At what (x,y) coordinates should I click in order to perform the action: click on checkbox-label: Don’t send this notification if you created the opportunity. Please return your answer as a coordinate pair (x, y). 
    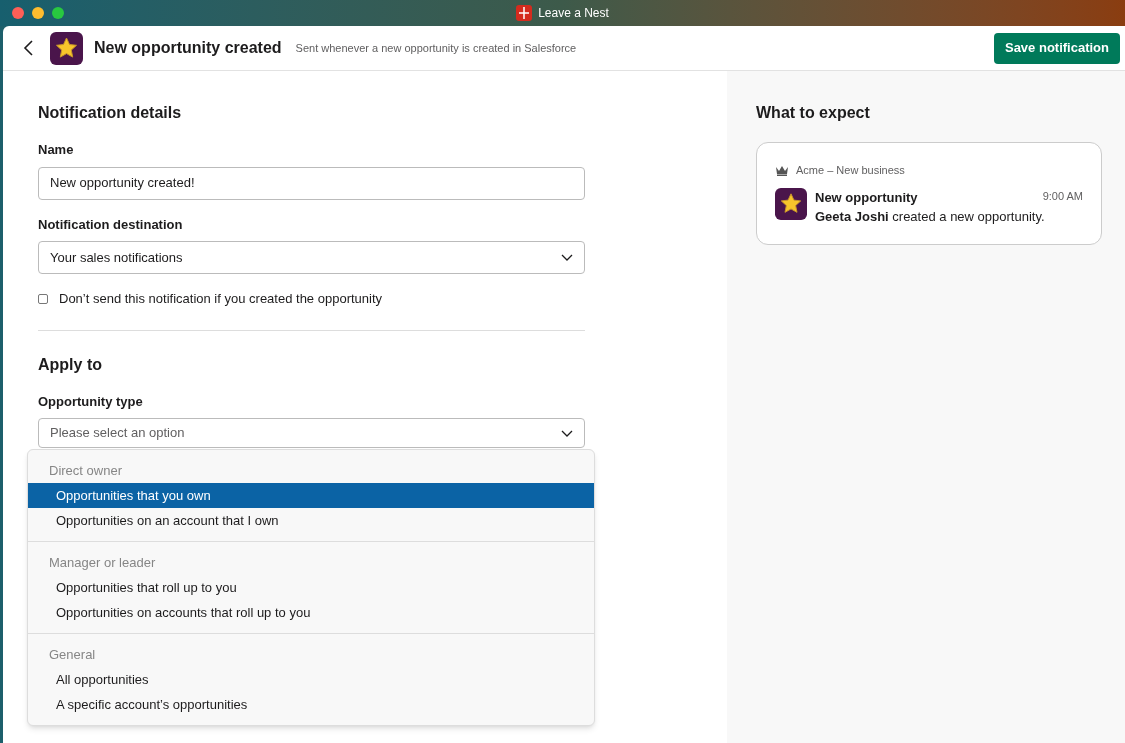
    Looking at the image, I should click on (221, 299).